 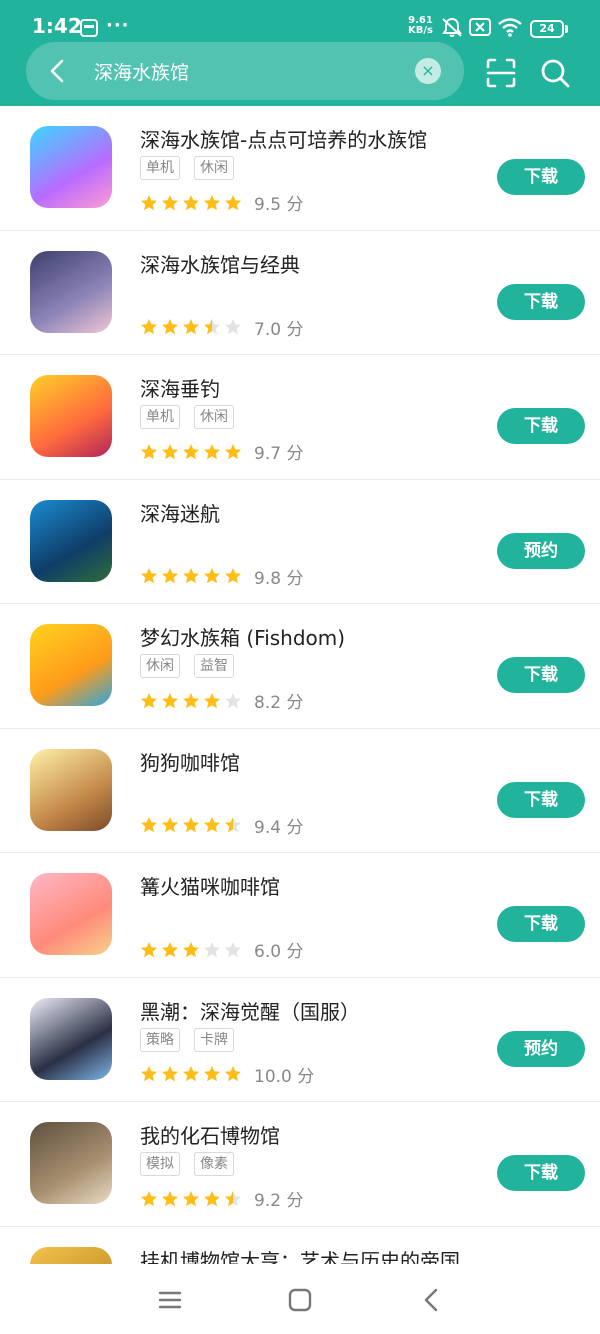 I want to click on app-tag: 模拟, so click(x=160, y=1164).